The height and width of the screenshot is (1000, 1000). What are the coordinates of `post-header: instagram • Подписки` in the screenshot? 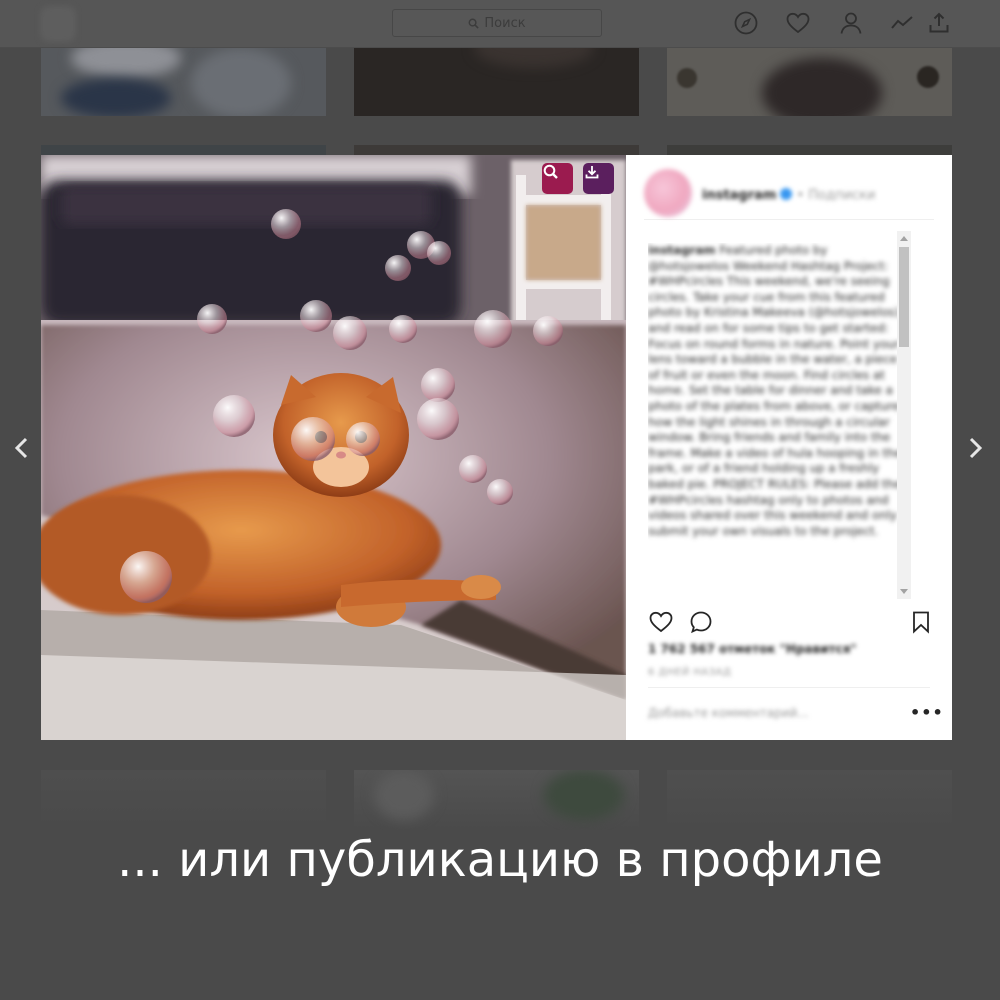 It's located at (789, 193).